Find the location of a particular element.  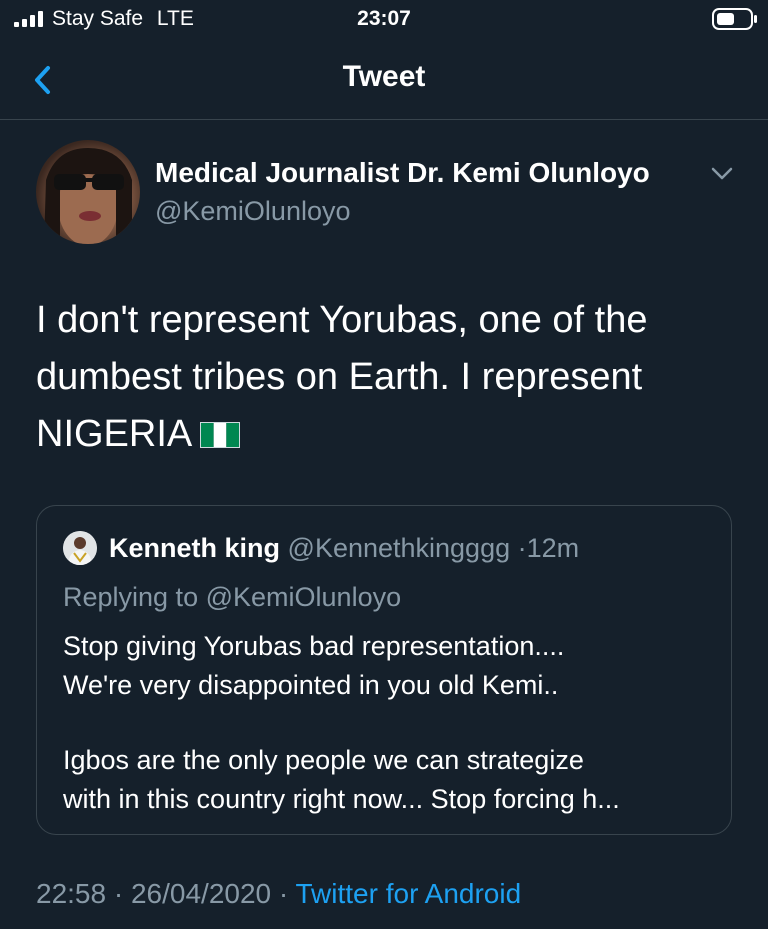

author-avatar is located at coordinates (88, 192).